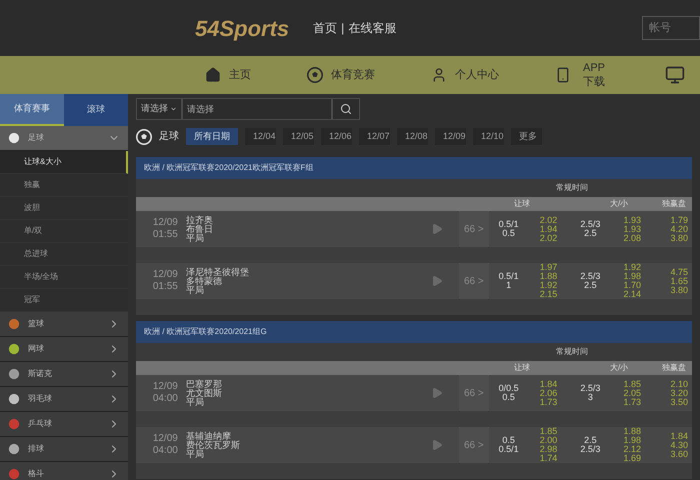 The width and height of the screenshot is (700, 480). Describe the element at coordinates (205, 332) in the screenshot. I see `league-title: 欧洲 / 欧洲冠军联赛2020/2021组G` at that location.